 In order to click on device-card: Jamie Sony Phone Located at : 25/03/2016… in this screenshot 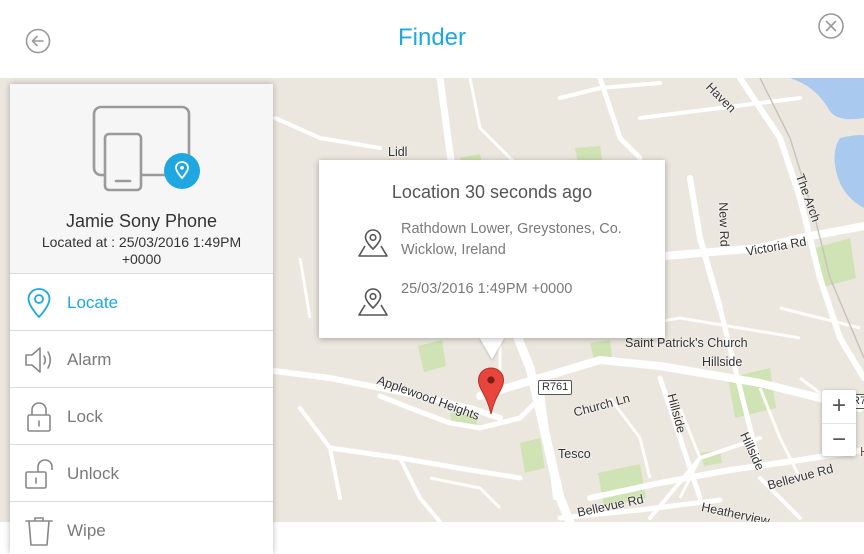, I will do `click(141, 179)`.